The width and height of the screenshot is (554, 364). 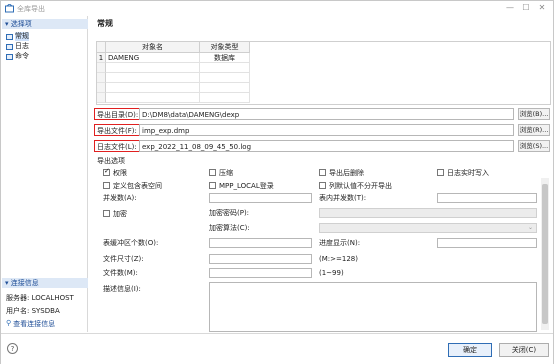 What do you see at coordinates (101, 47) in the screenshot?
I see `table-corner` at bounding box center [101, 47].